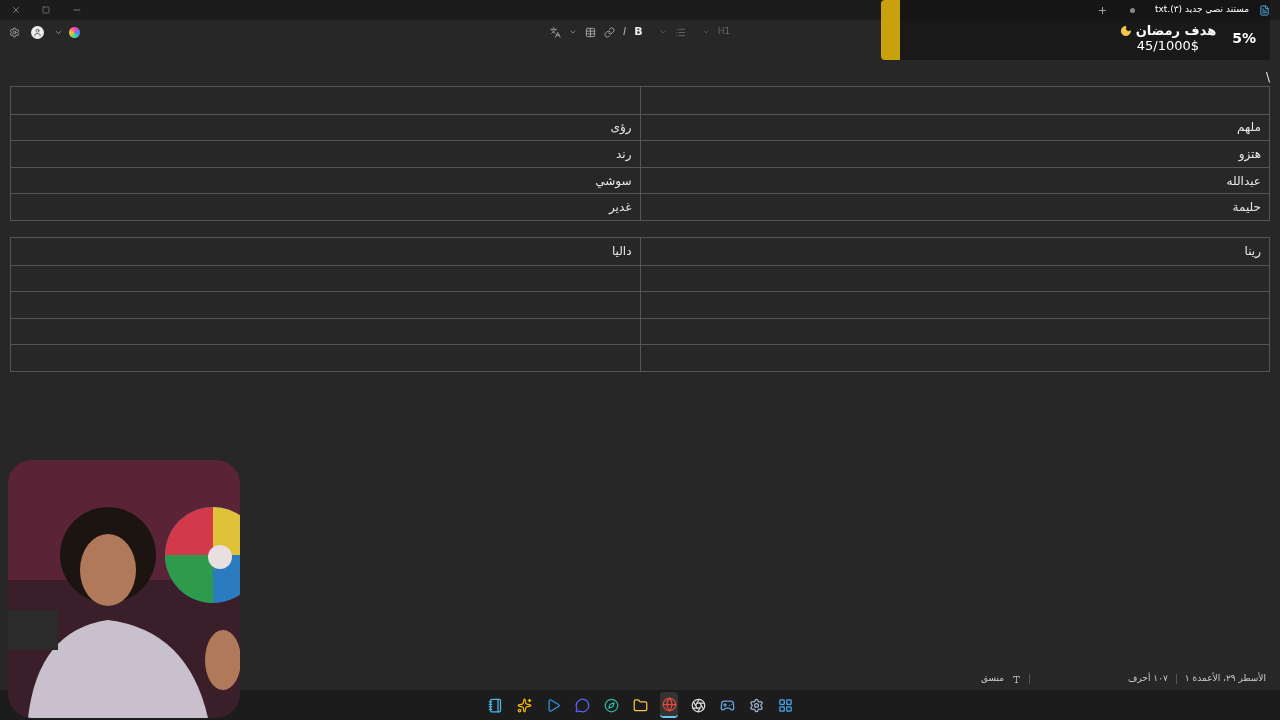 Image resolution: width=1280 pixels, height=720 pixels. Describe the element at coordinates (1102, 10) in the screenshot. I see `new-tab-icon` at that location.